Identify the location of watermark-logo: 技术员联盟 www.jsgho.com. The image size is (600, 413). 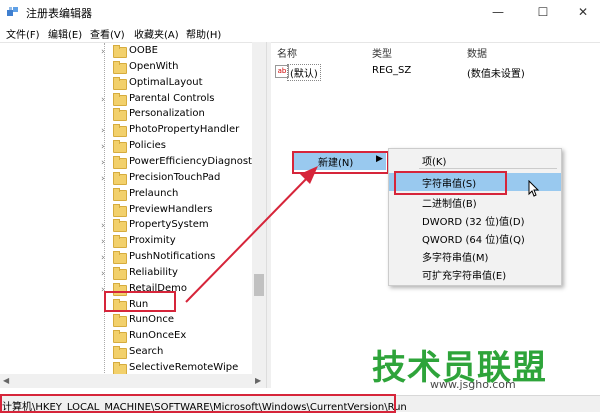
(484, 367).